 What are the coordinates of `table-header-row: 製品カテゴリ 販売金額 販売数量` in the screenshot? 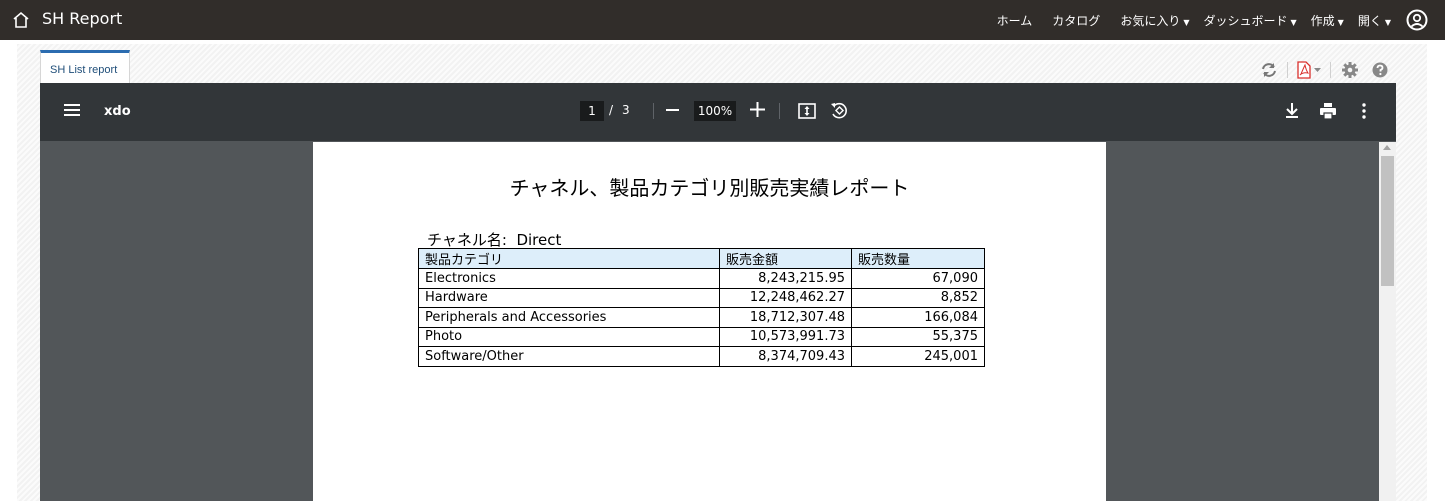 It's located at (701, 258).